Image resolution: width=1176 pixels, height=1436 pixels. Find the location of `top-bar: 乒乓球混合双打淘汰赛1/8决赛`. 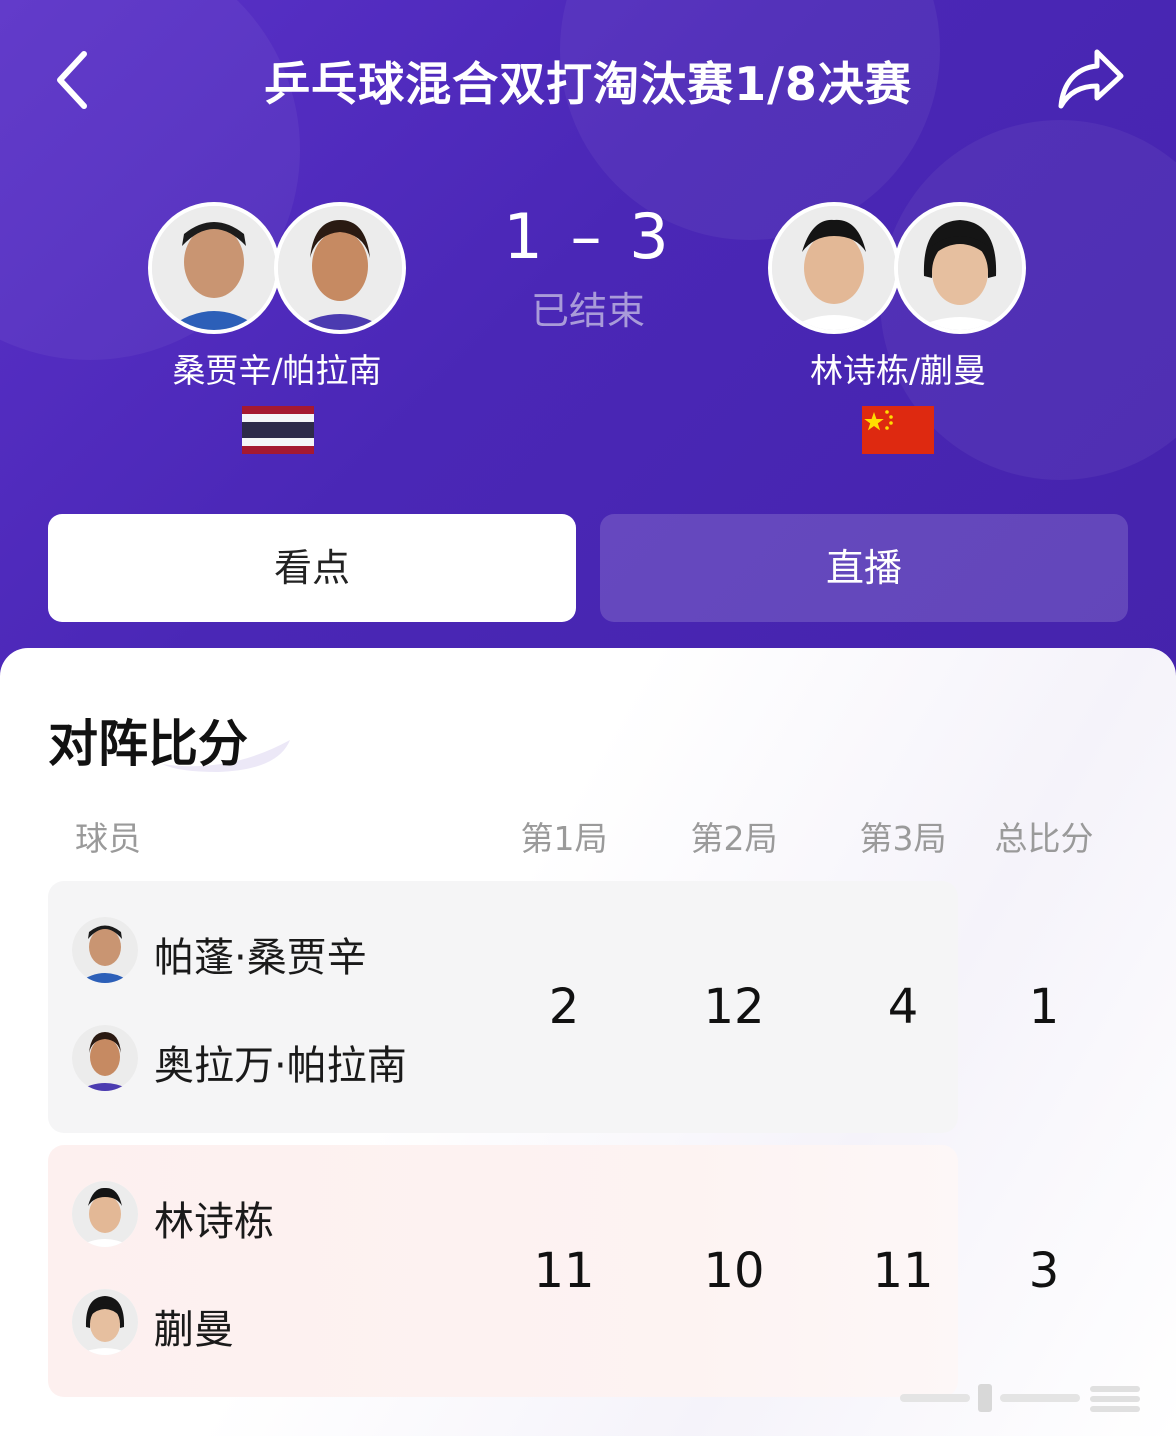

top-bar: 乒乓球混合双打淘汰赛1/8决赛 is located at coordinates (588, 75).